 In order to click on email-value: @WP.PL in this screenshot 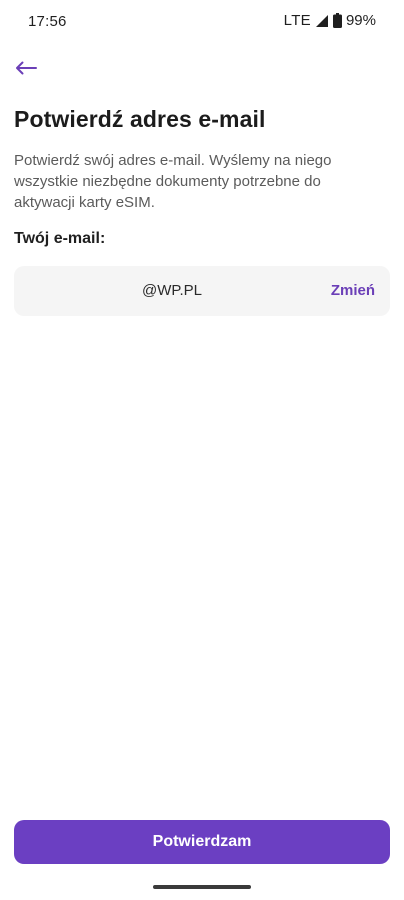, I will do `click(172, 290)`.